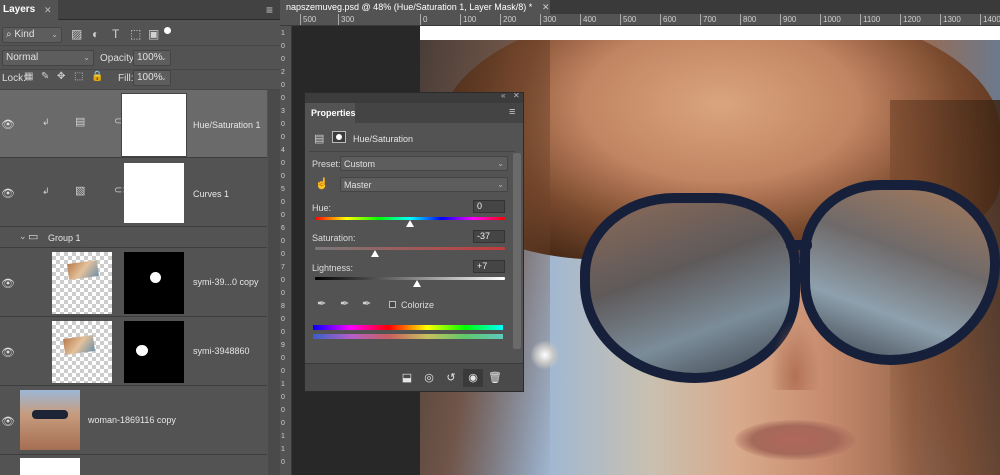 The width and height of the screenshot is (1000, 475). I want to click on ruler-tick-label: 1400, so click(990, 19).